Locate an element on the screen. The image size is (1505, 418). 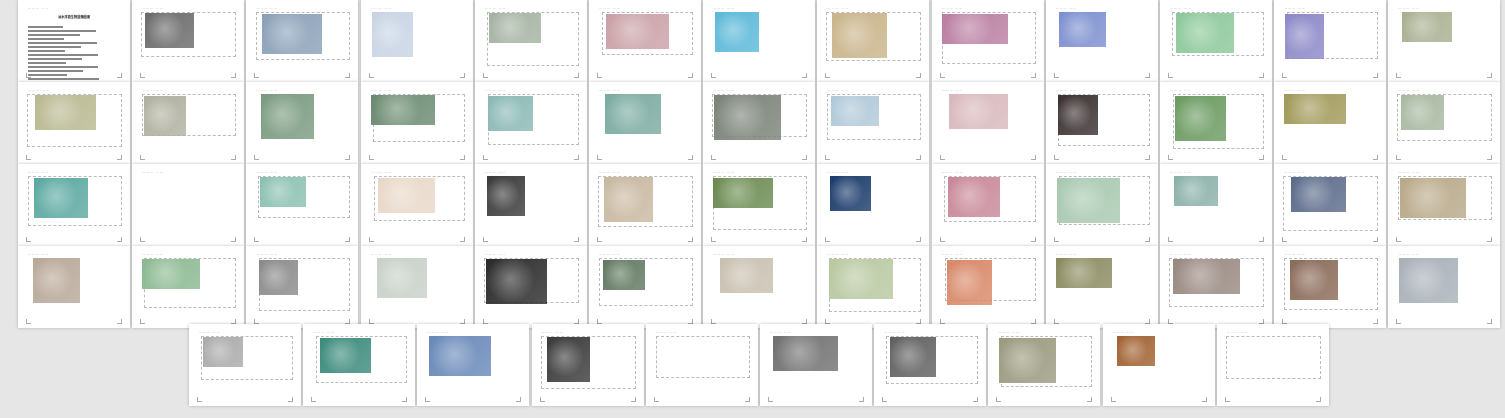
teal-algae-image is located at coordinates (510, 113).